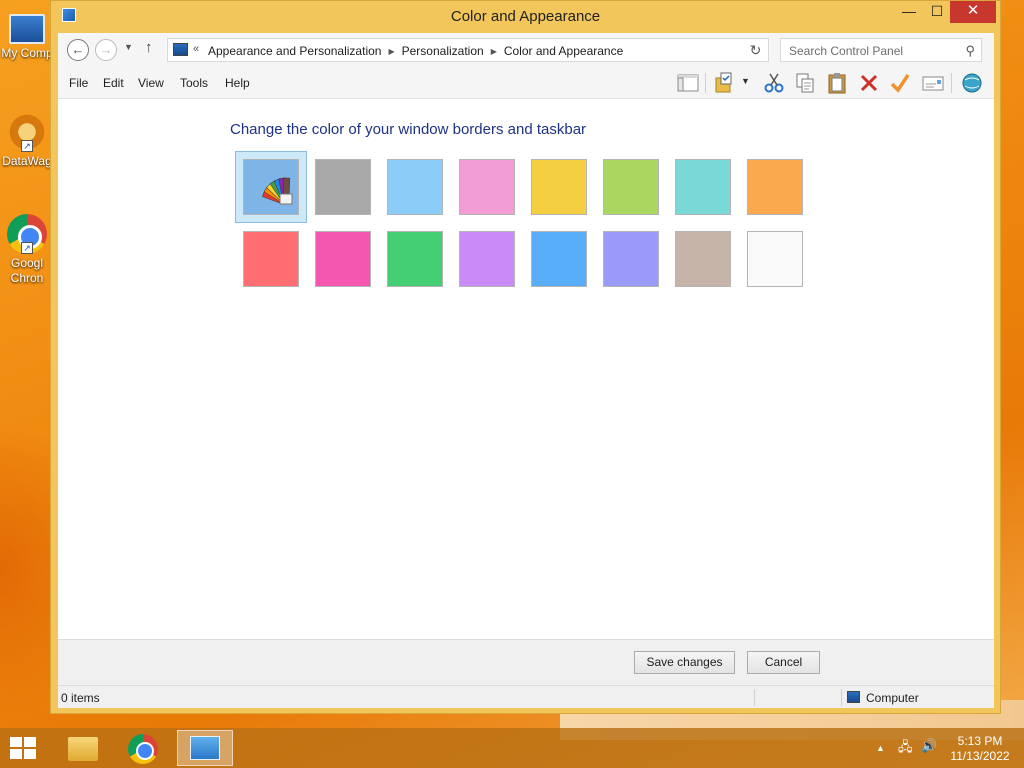  I want to click on refresh-button: ↻, so click(756, 50).